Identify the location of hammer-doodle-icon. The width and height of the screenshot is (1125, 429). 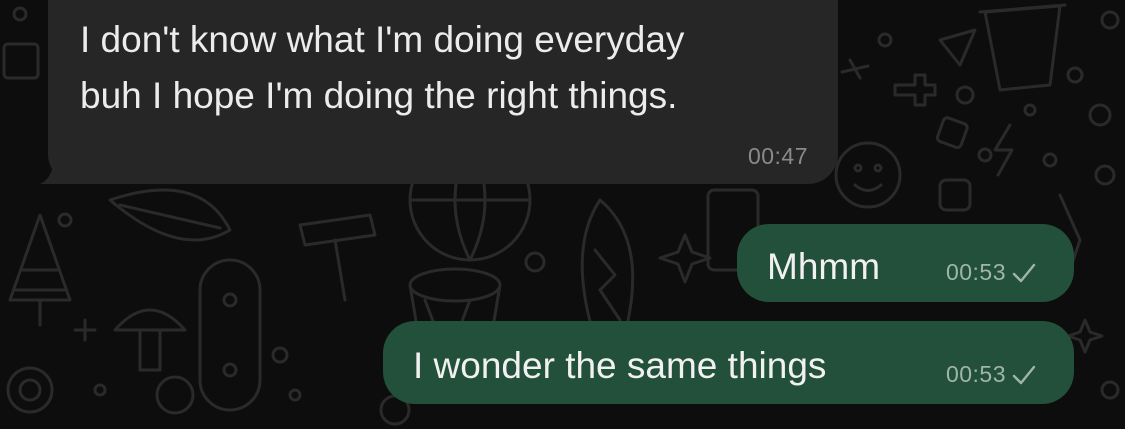
(337, 257).